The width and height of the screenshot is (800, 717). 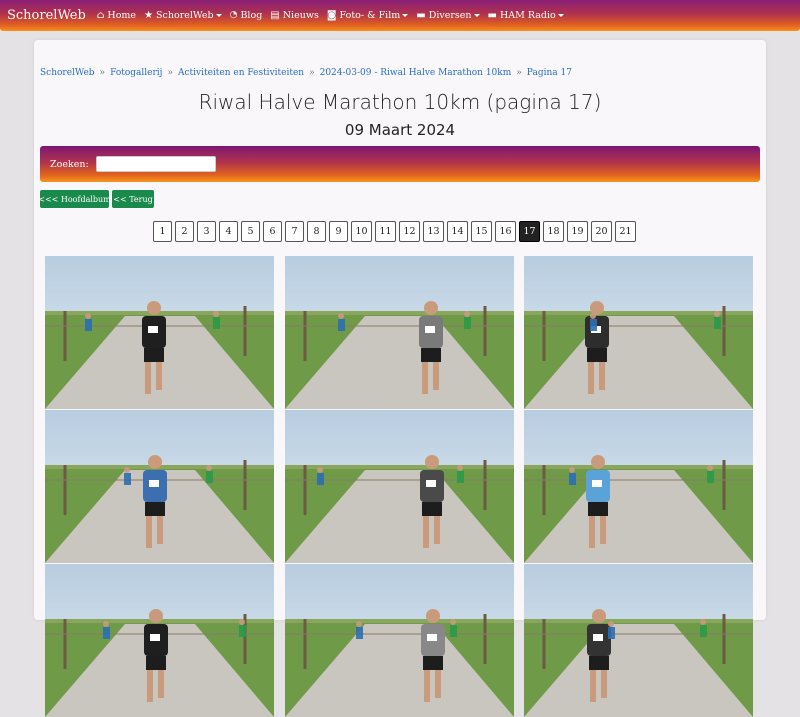 I want to click on breadcrumb-item-fotogallerij: Fotogallerij, so click(x=136, y=73).